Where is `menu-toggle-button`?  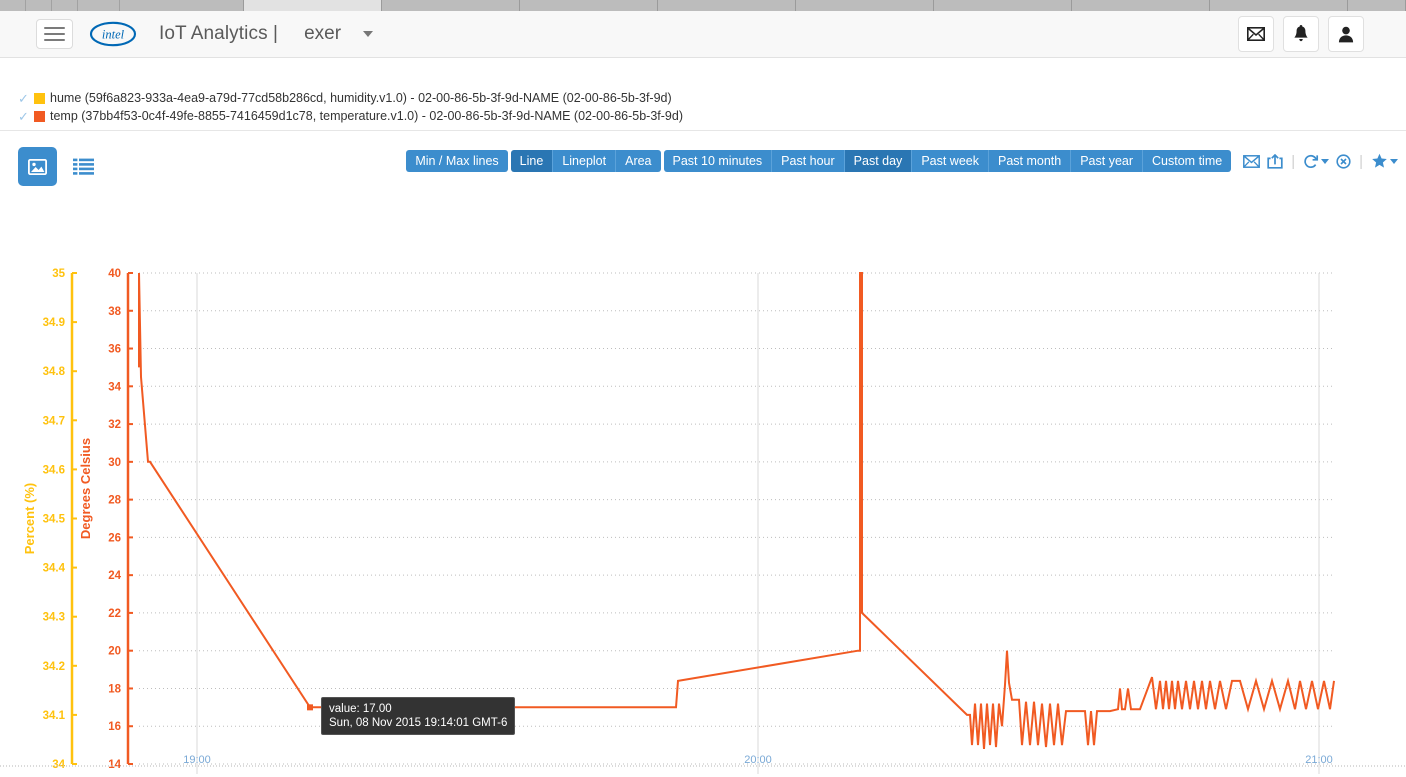
menu-toggle-button is located at coordinates (54, 34).